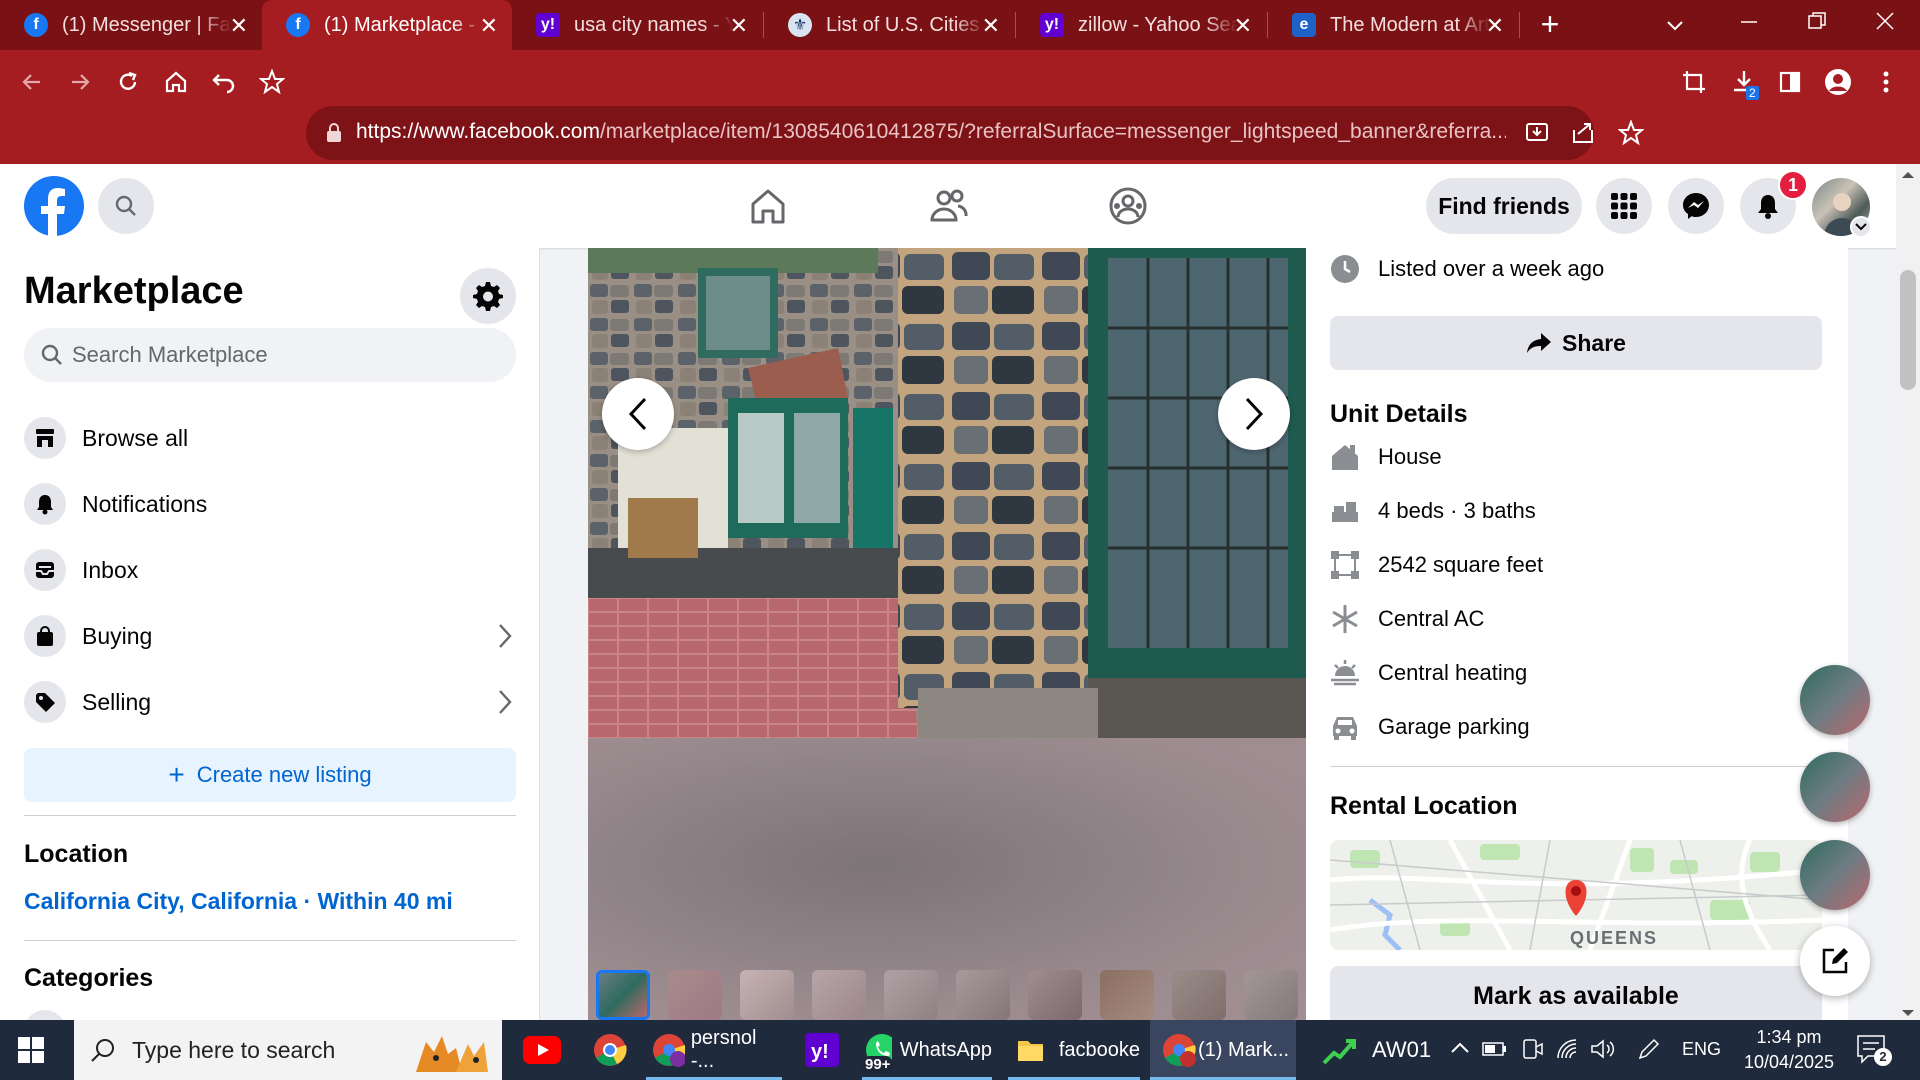 This screenshot has height=1080, width=1920. I want to click on tab-yahoo-usa-city: y! usa city names - Yahoo ✕, so click(637, 25).